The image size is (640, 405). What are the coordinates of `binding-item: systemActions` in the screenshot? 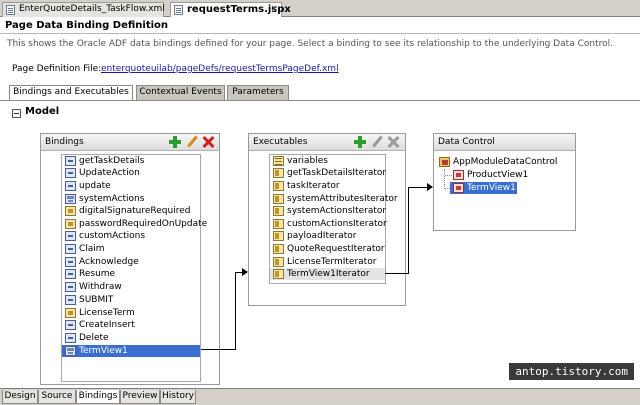 It's located at (131, 199).